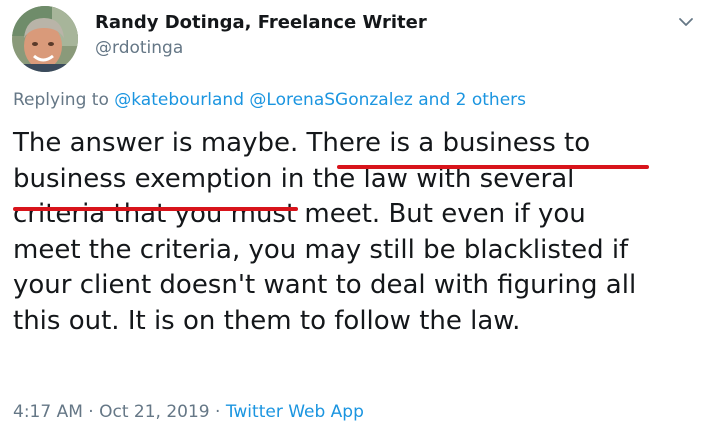 The width and height of the screenshot is (707, 437). I want to click on avatar-image, so click(45, 39).